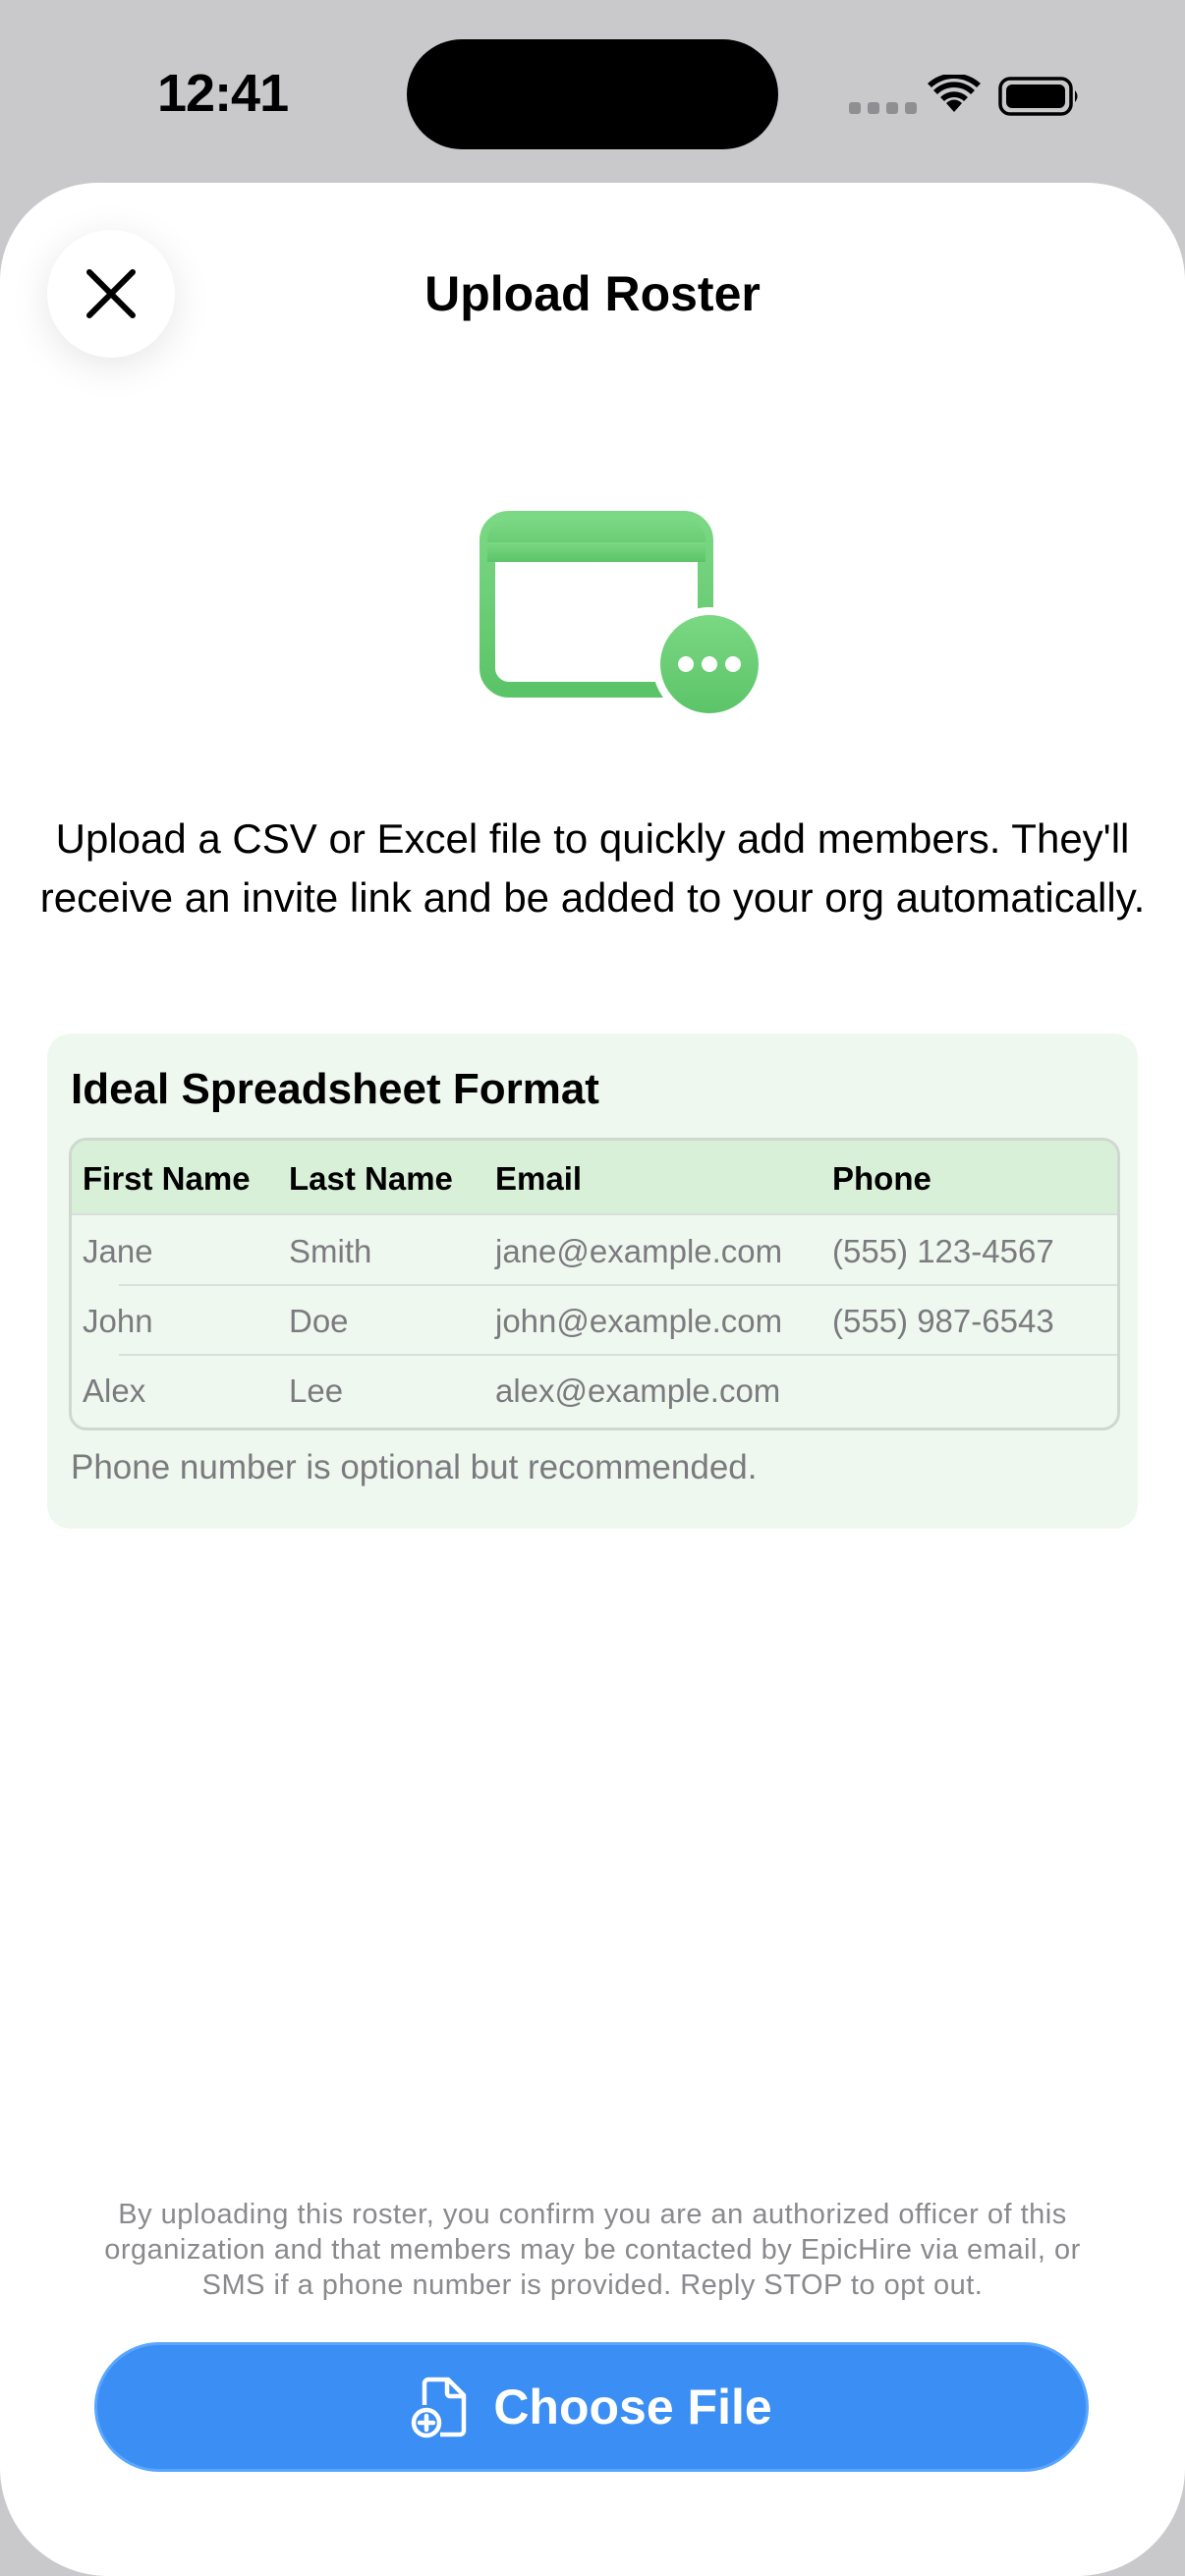 The width and height of the screenshot is (1185, 2576). I want to click on spreadsheet-more-icon, so click(621, 613).